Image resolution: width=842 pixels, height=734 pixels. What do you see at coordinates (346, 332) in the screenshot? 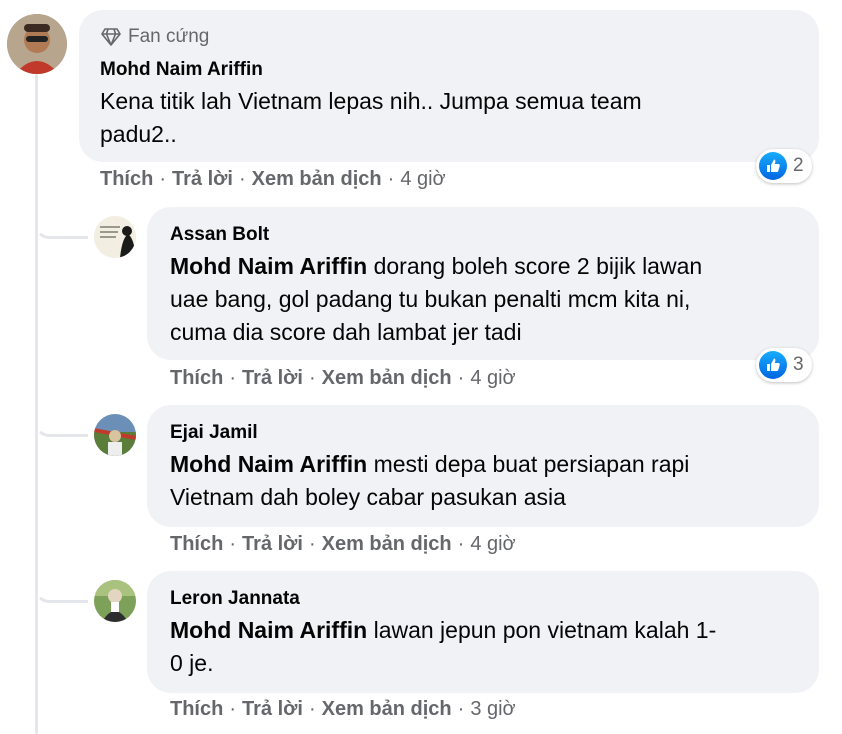
I see `comment-text-line: cuma dia score dah lambat jer tadi` at bounding box center [346, 332].